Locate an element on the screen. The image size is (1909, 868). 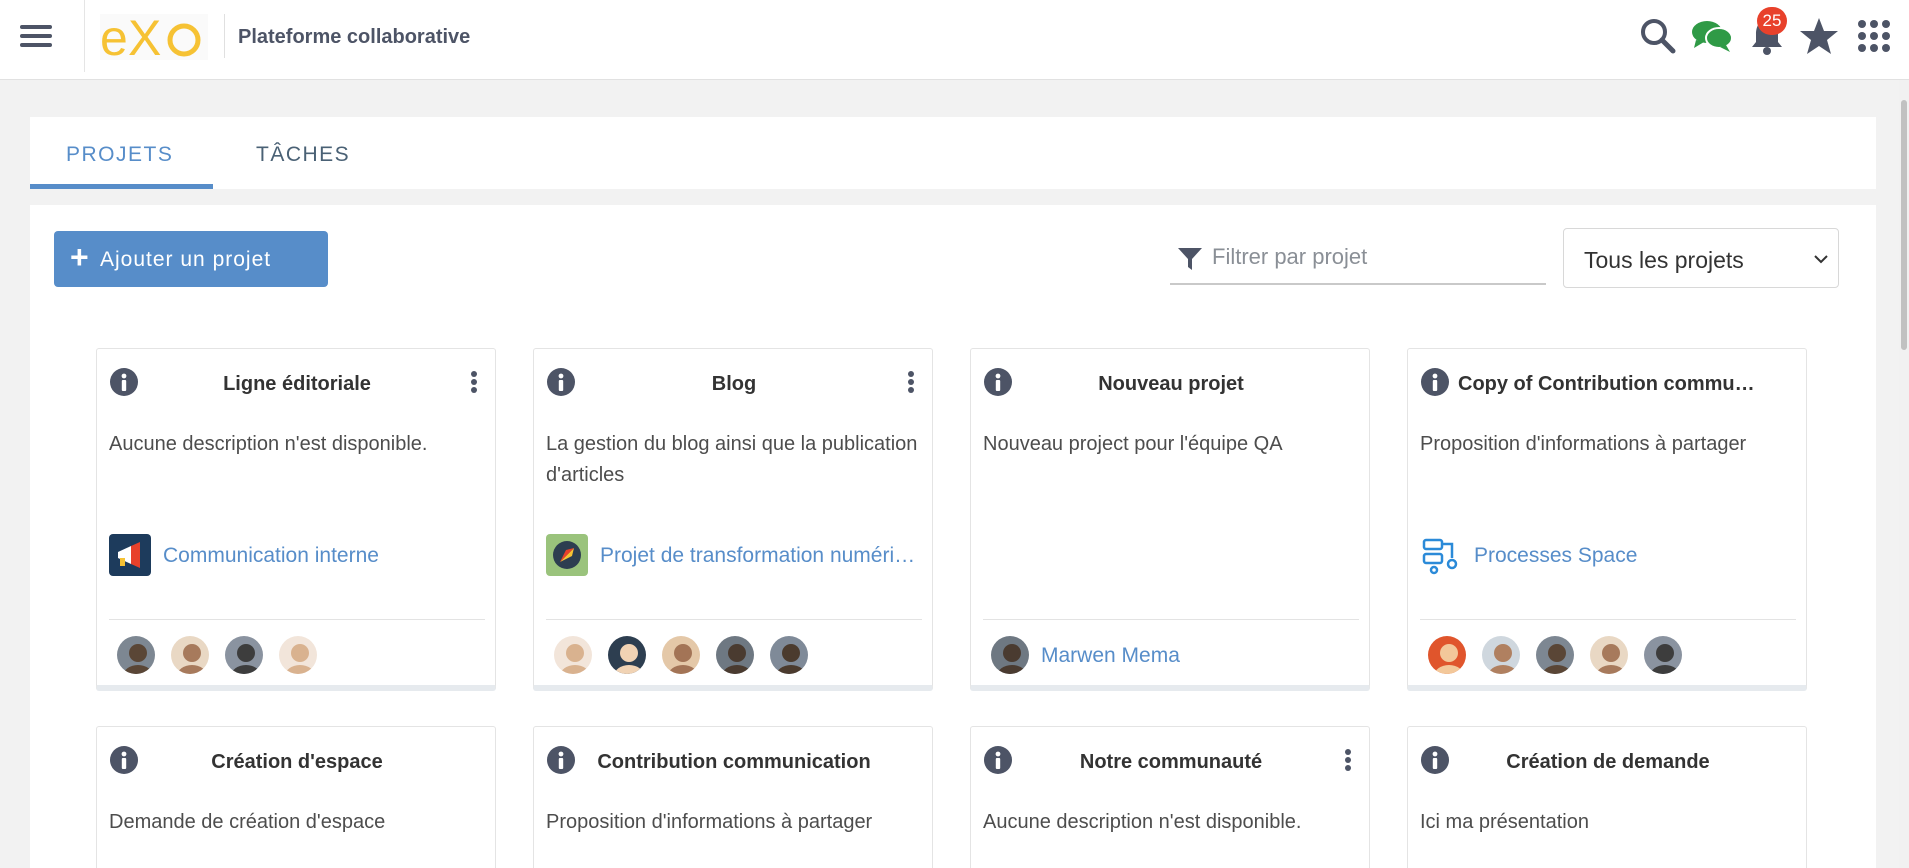
space-link: Communication interne is located at coordinates (323, 556).